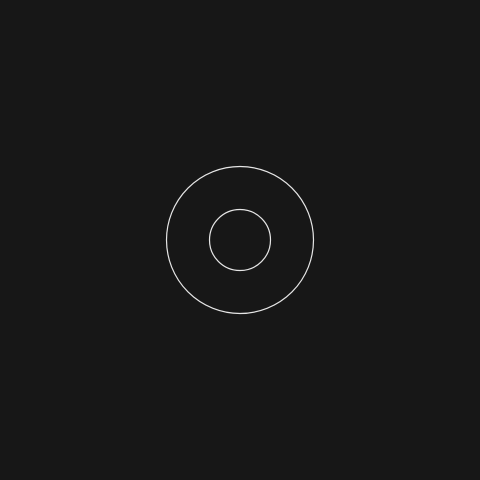 The height and width of the screenshot is (480, 480). I want to click on concentric-circles-graphic, so click(240, 240).